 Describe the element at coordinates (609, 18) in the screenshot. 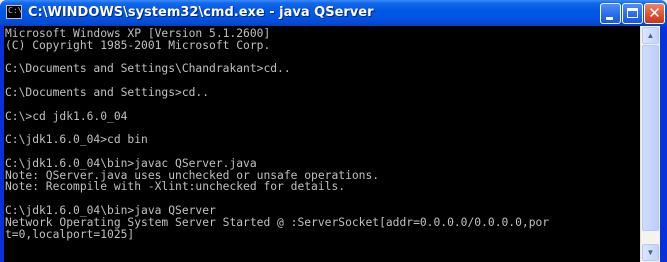

I see `minimize-icon` at that location.